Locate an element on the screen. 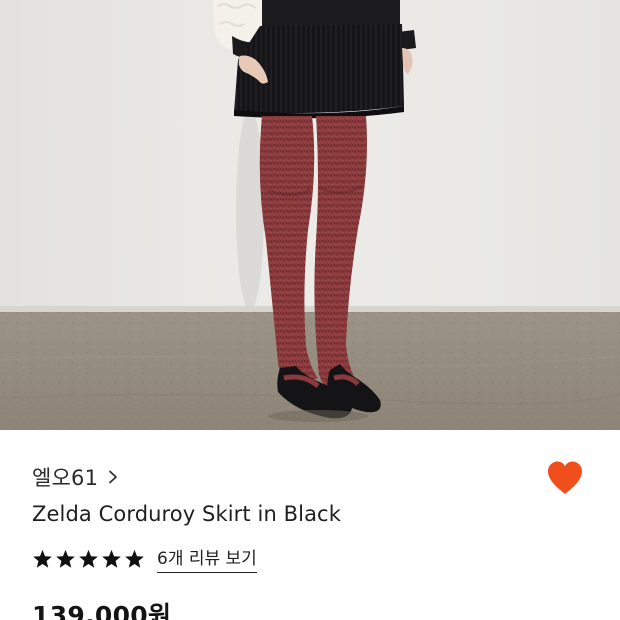 The image size is (620, 620). chevron-right-icon is located at coordinates (113, 477).